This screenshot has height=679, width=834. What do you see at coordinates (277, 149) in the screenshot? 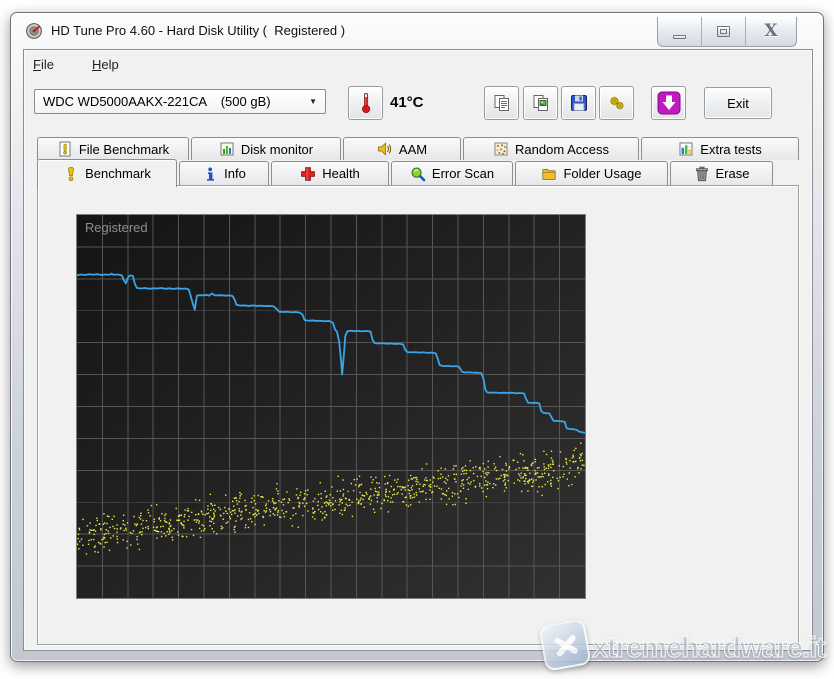
I see `tab-label: Disk monitor` at bounding box center [277, 149].